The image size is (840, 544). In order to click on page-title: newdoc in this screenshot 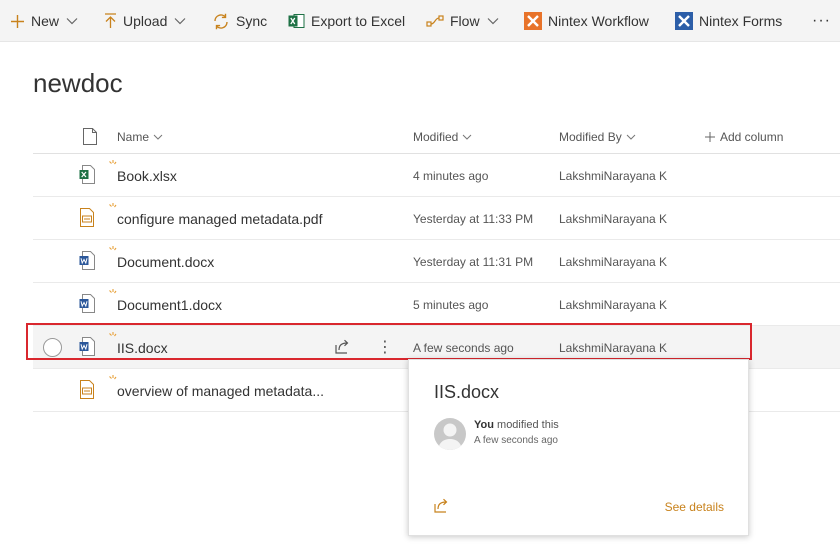, I will do `click(78, 83)`.